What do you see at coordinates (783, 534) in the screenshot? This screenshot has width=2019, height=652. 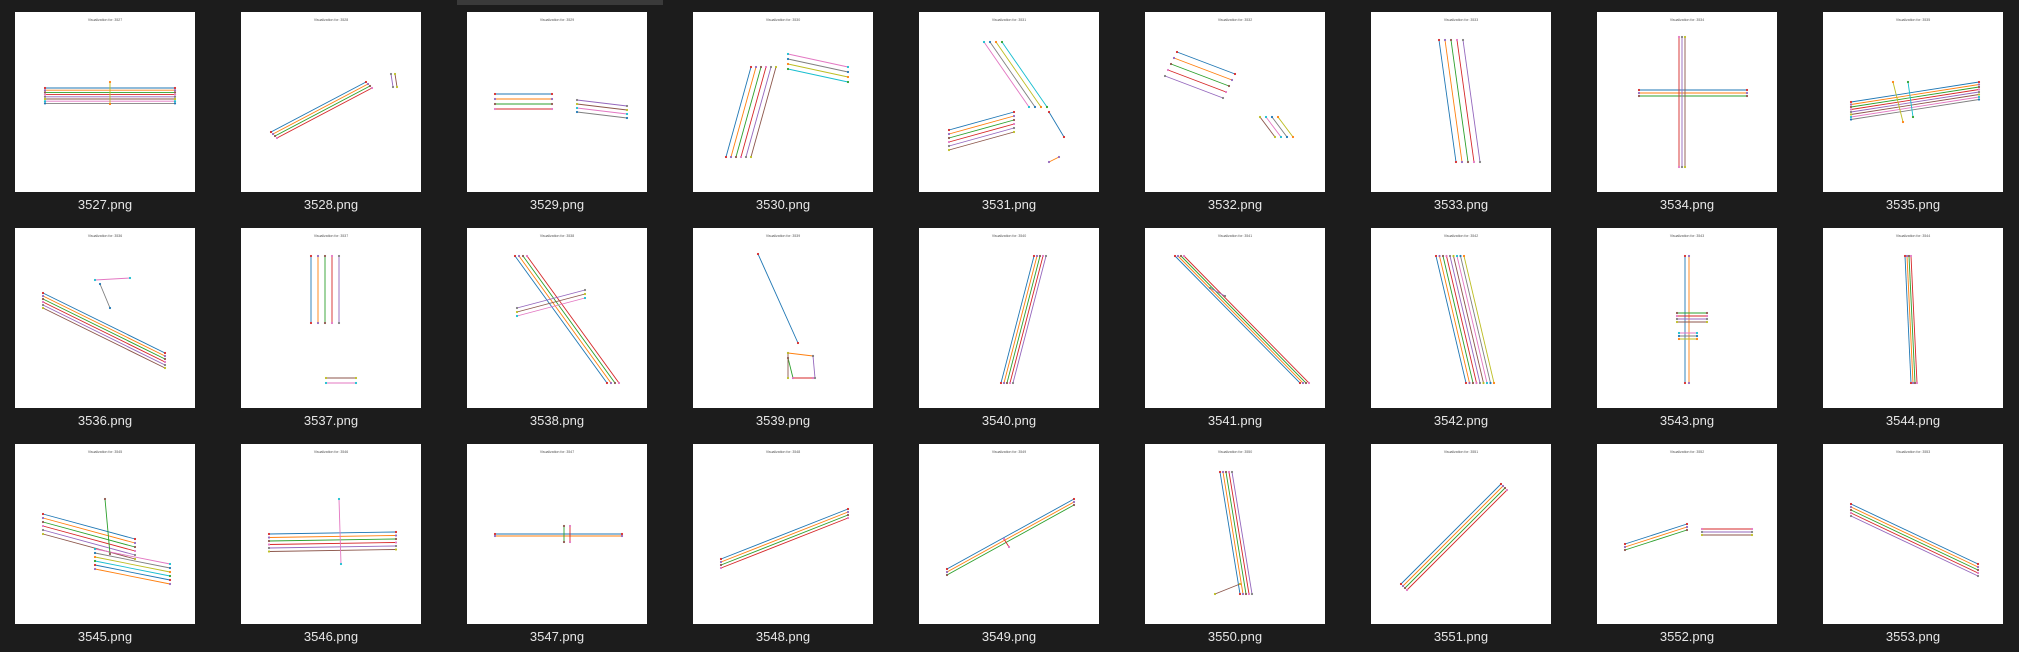 I see `image-preview: Visualization for: 3548` at bounding box center [783, 534].